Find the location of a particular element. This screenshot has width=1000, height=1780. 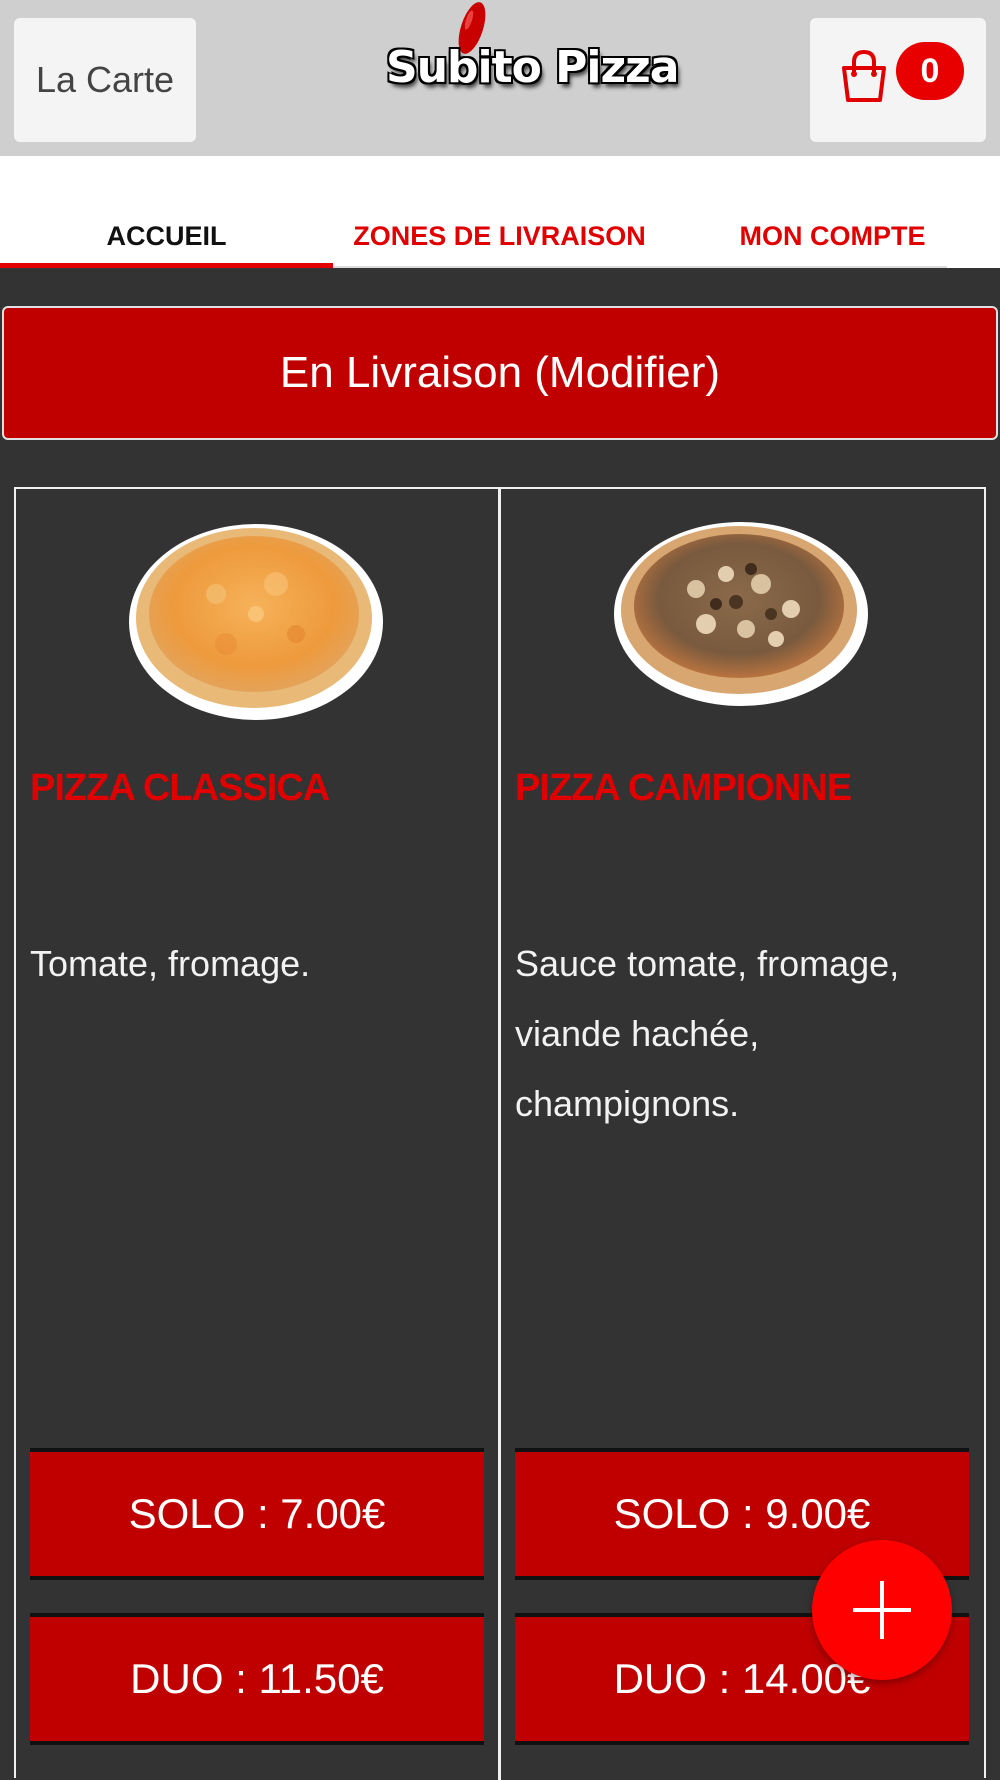

menu-carte-button: La Carte is located at coordinates (105, 80).